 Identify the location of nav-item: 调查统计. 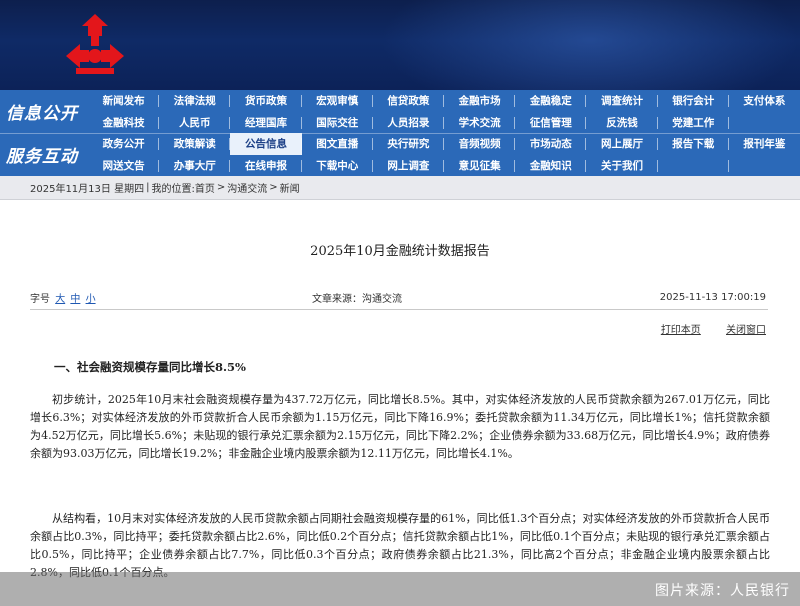
(622, 101).